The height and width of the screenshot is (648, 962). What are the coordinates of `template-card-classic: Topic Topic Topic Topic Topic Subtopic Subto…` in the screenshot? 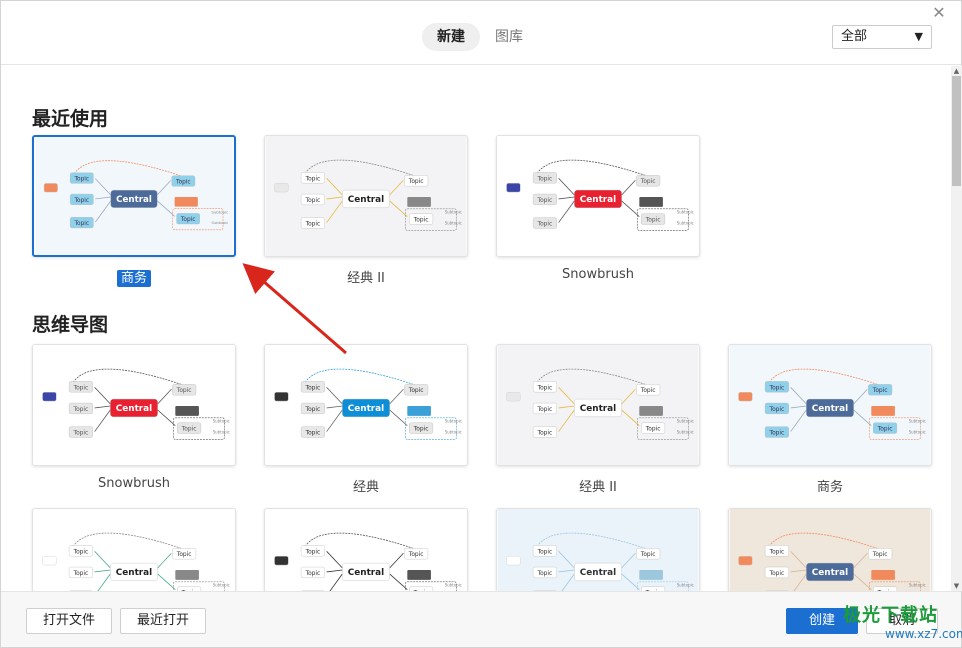 It's located at (366, 405).